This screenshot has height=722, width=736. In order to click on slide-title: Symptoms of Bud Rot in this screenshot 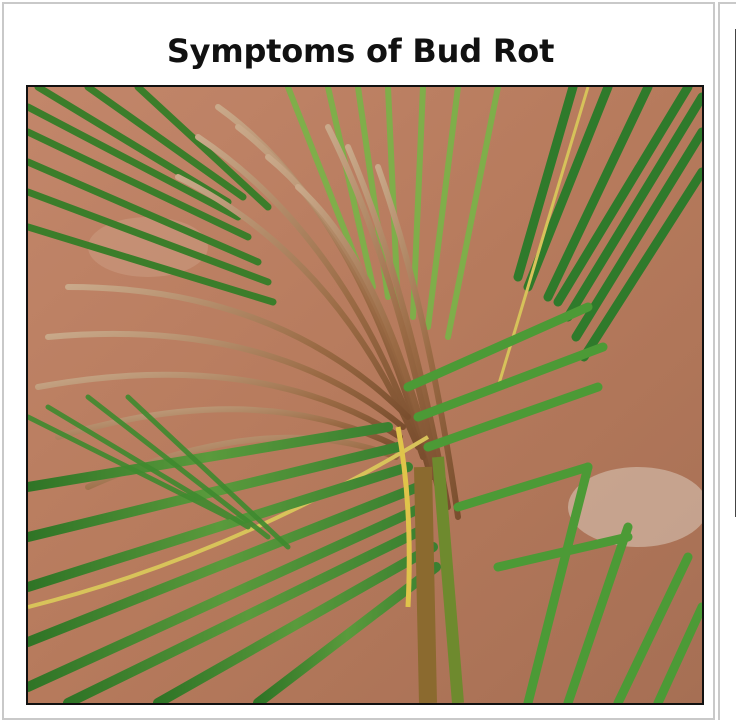, I will do `click(360, 51)`.